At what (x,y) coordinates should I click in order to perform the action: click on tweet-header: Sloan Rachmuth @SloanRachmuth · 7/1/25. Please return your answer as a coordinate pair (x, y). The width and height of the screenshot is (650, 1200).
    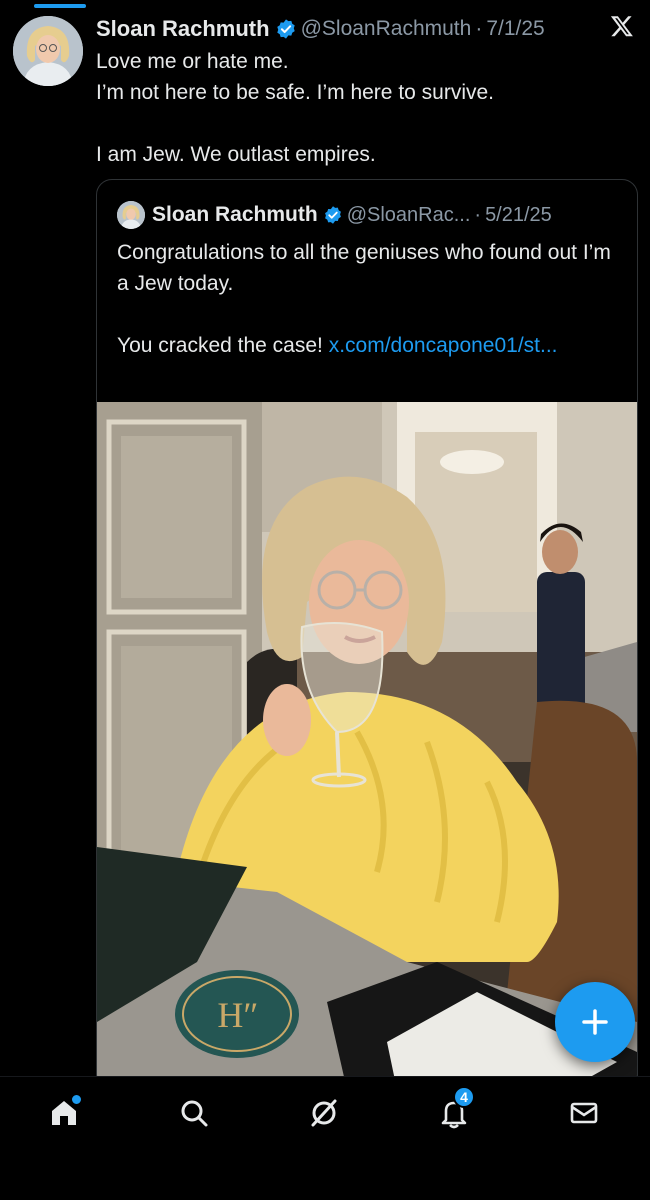
    Looking at the image, I should click on (364, 29).